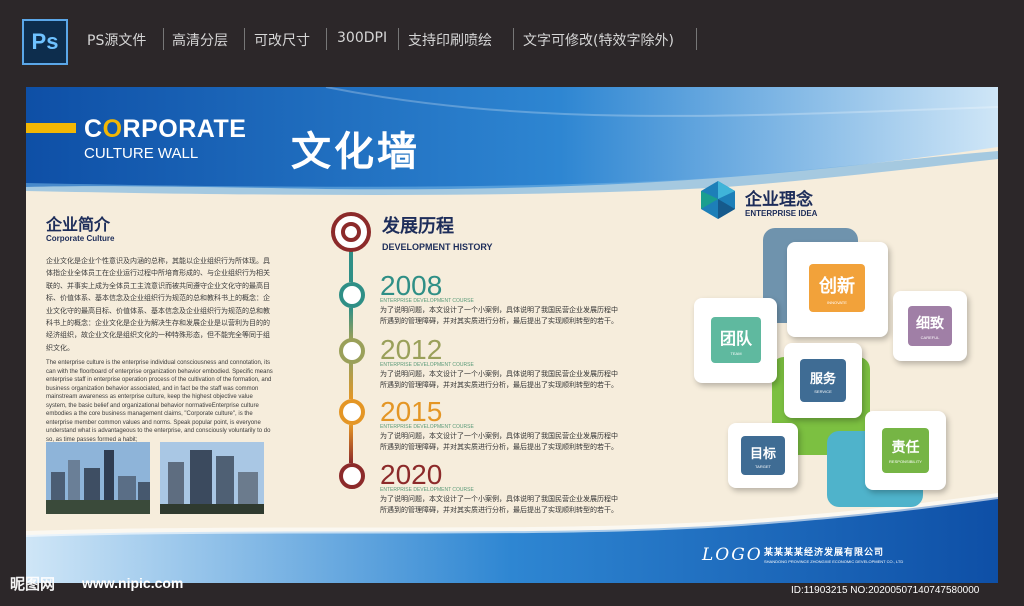 Image resolution: width=1024 pixels, height=606 pixels. What do you see at coordinates (200, 41) in the screenshot?
I see `feature-hd-layers: 高清分层` at bounding box center [200, 41].